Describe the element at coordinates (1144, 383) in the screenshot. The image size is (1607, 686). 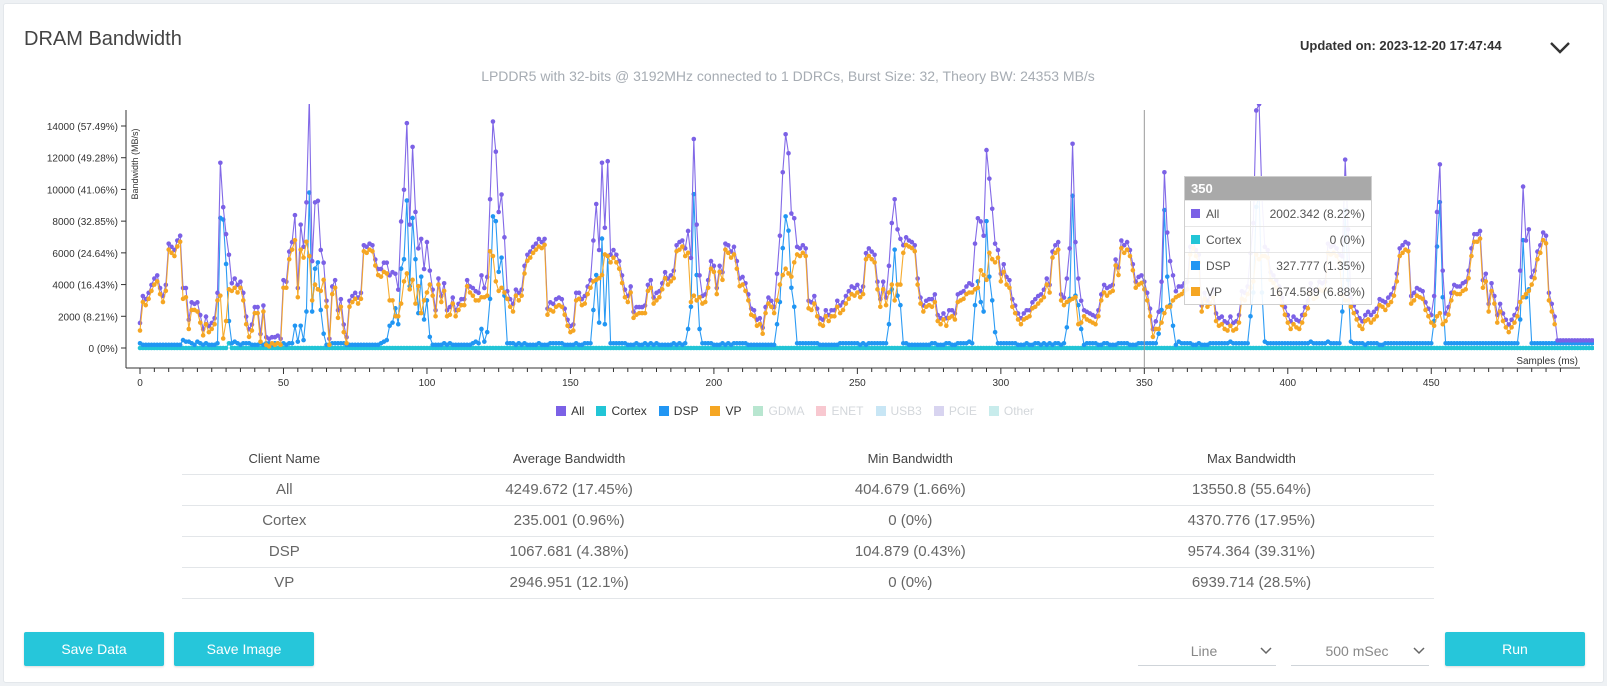
I see `x-tick-label: 350` at that location.